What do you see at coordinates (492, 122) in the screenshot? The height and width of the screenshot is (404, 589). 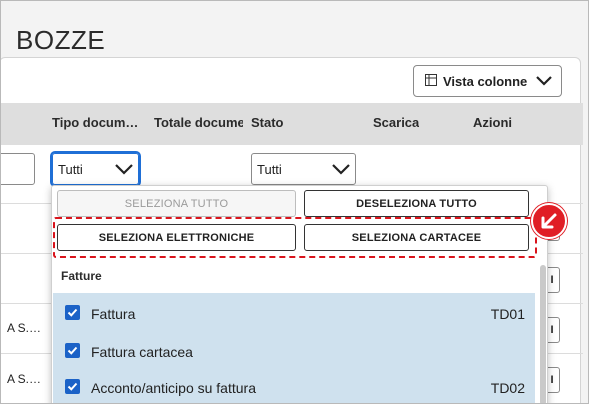 I see `header-azioni: Azioni` at bounding box center [492, 122].